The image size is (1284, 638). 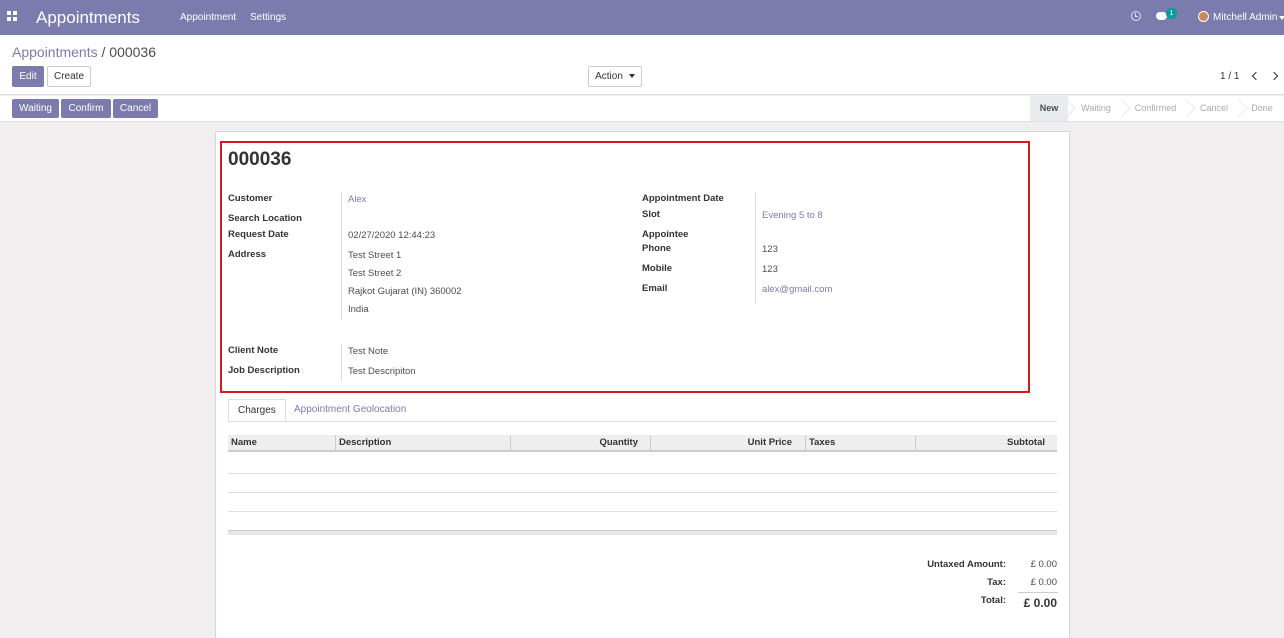 I want to click on request-date-field: 02/27/2020 12:44:23, so click(x=391, y=235).